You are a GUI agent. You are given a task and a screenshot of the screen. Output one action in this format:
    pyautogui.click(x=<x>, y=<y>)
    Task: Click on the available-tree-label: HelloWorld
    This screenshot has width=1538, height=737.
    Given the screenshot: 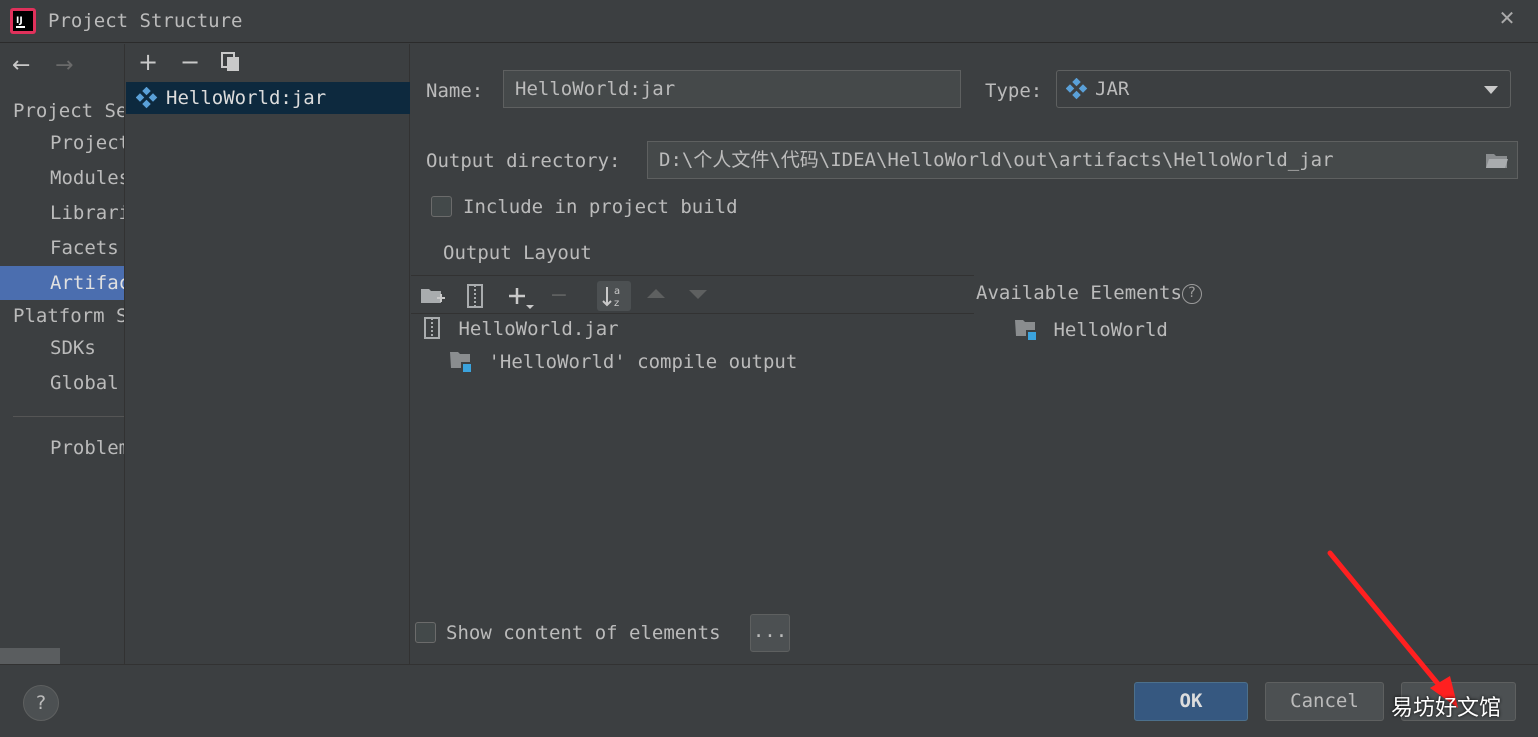 What is the action you would take?
    pyautogui.click(x=1110, y=330)
    